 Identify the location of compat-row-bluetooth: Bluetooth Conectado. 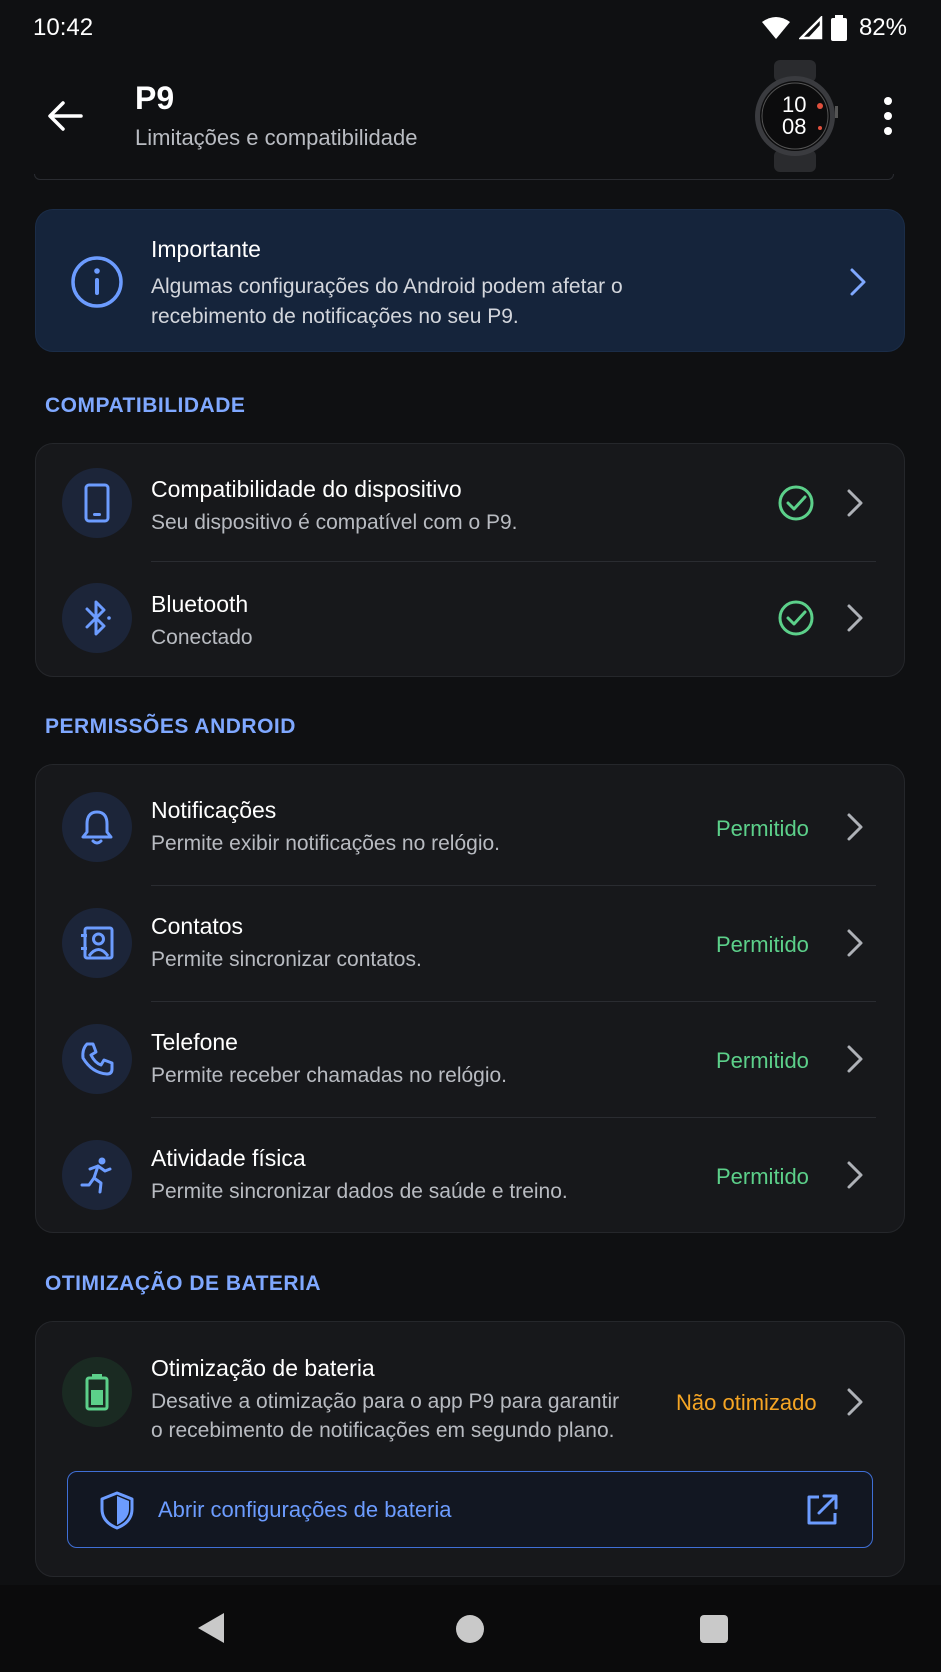
(471, 619).